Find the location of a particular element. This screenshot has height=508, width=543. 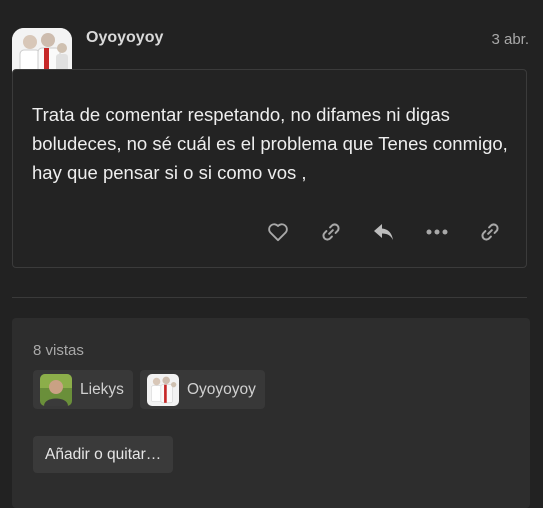

reply-button is located at coordinates (384, 232).